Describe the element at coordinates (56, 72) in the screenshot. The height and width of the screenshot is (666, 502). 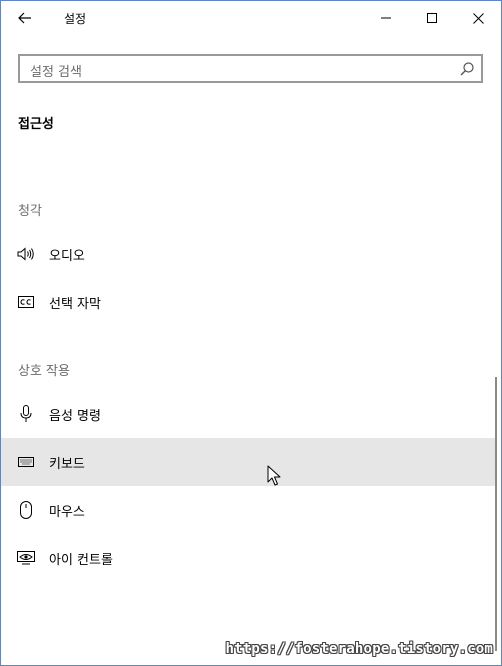
I see `search-placeholder: 설정 검색` at that location.